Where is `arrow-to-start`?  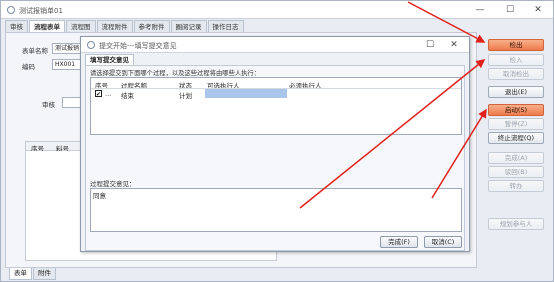 arrow-to-start is located at coordinates (459, 153).